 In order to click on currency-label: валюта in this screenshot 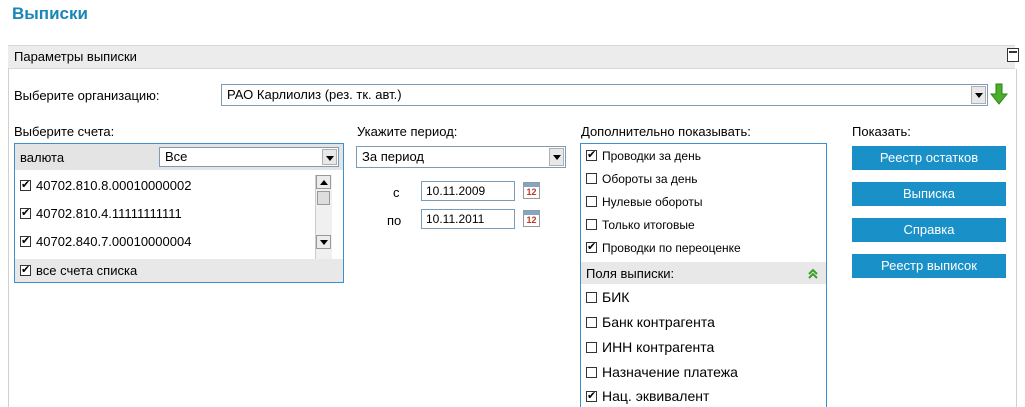, I will do `click(42, 157)`.